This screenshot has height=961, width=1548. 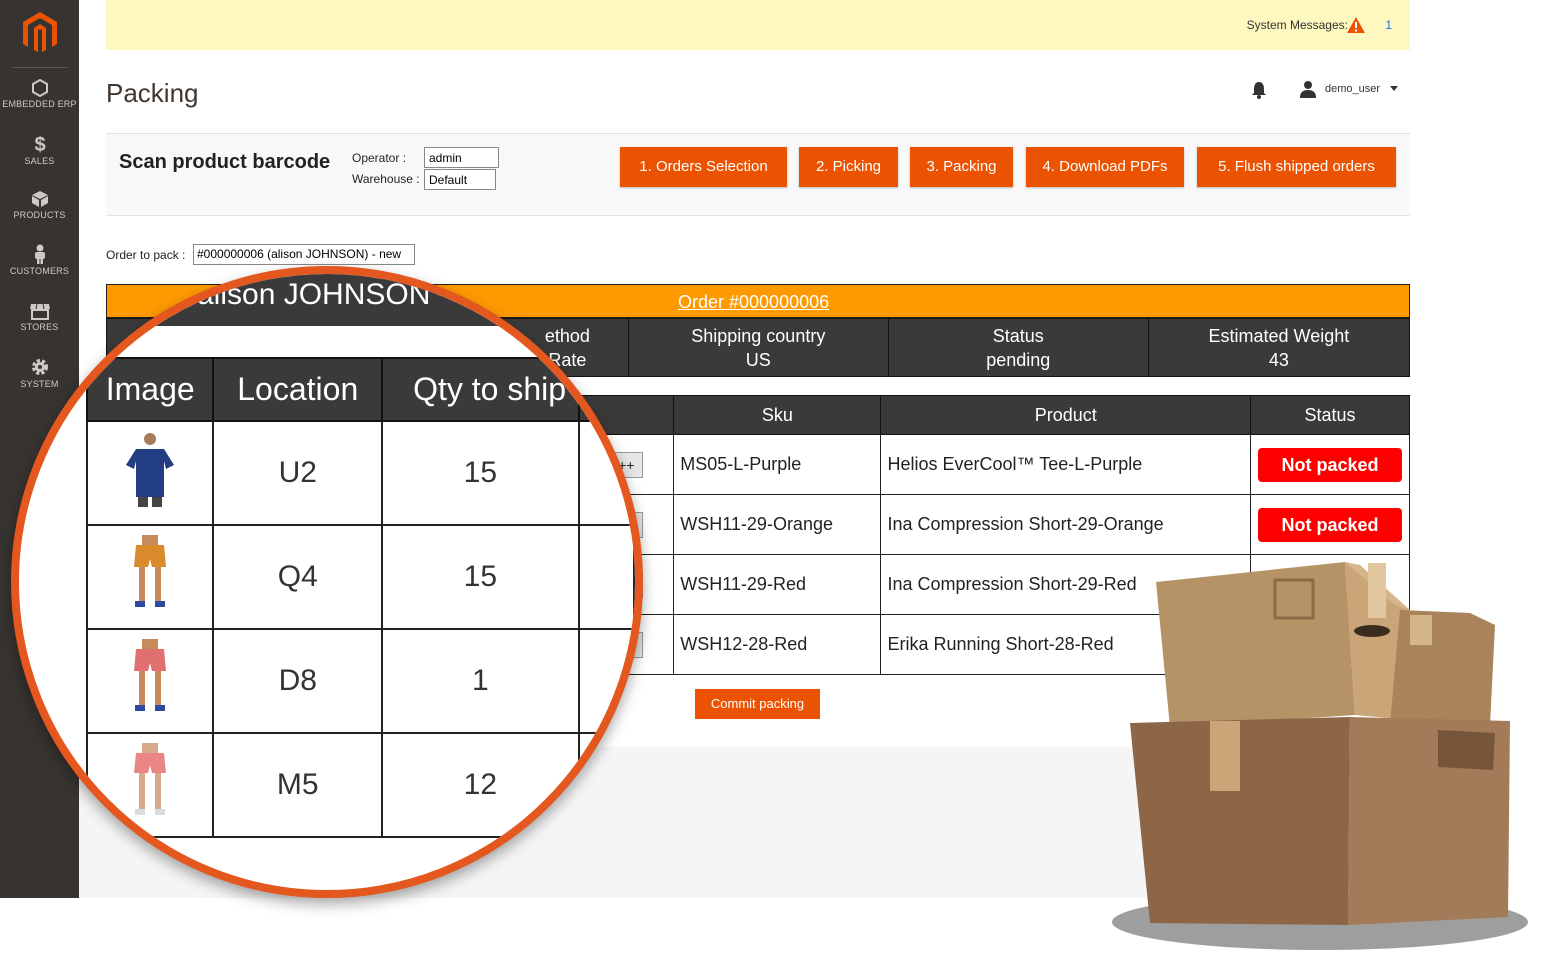 What do you see at coordinates (1278, 359) in the screenshot?
I see `weight-value: 43` at bounding box center [1278, 359].